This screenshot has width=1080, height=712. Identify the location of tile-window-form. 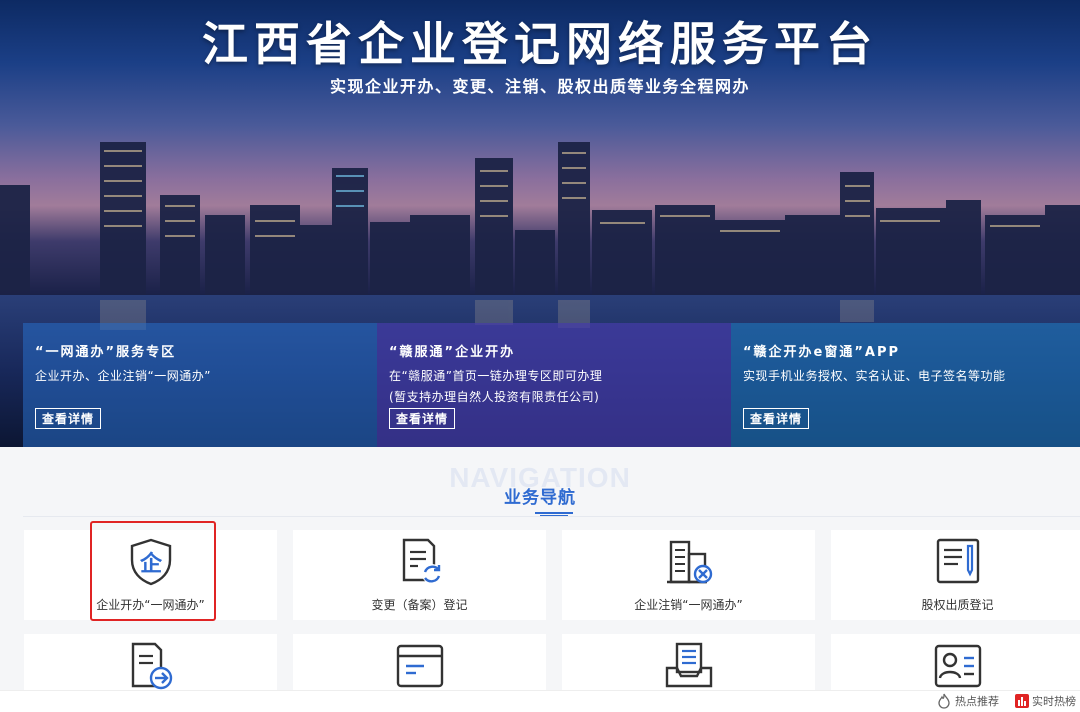
(419, 662).